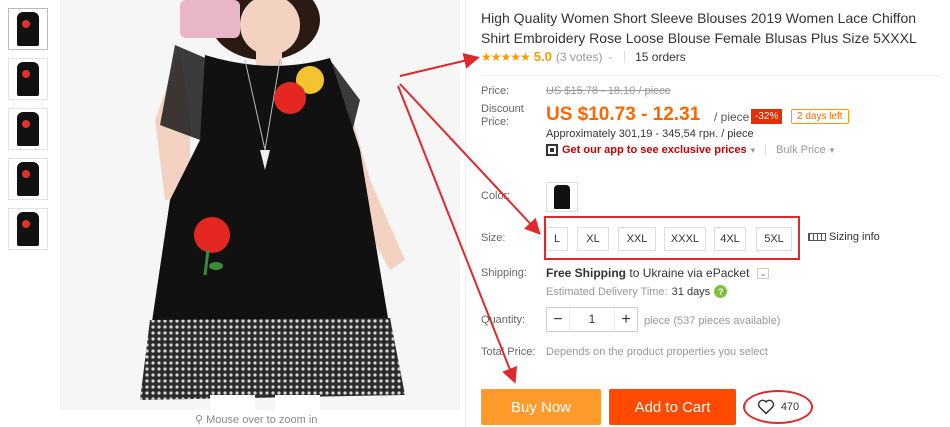  I want to click on shipping-destination: to Ukraine via ePacket, so click(689, 273).